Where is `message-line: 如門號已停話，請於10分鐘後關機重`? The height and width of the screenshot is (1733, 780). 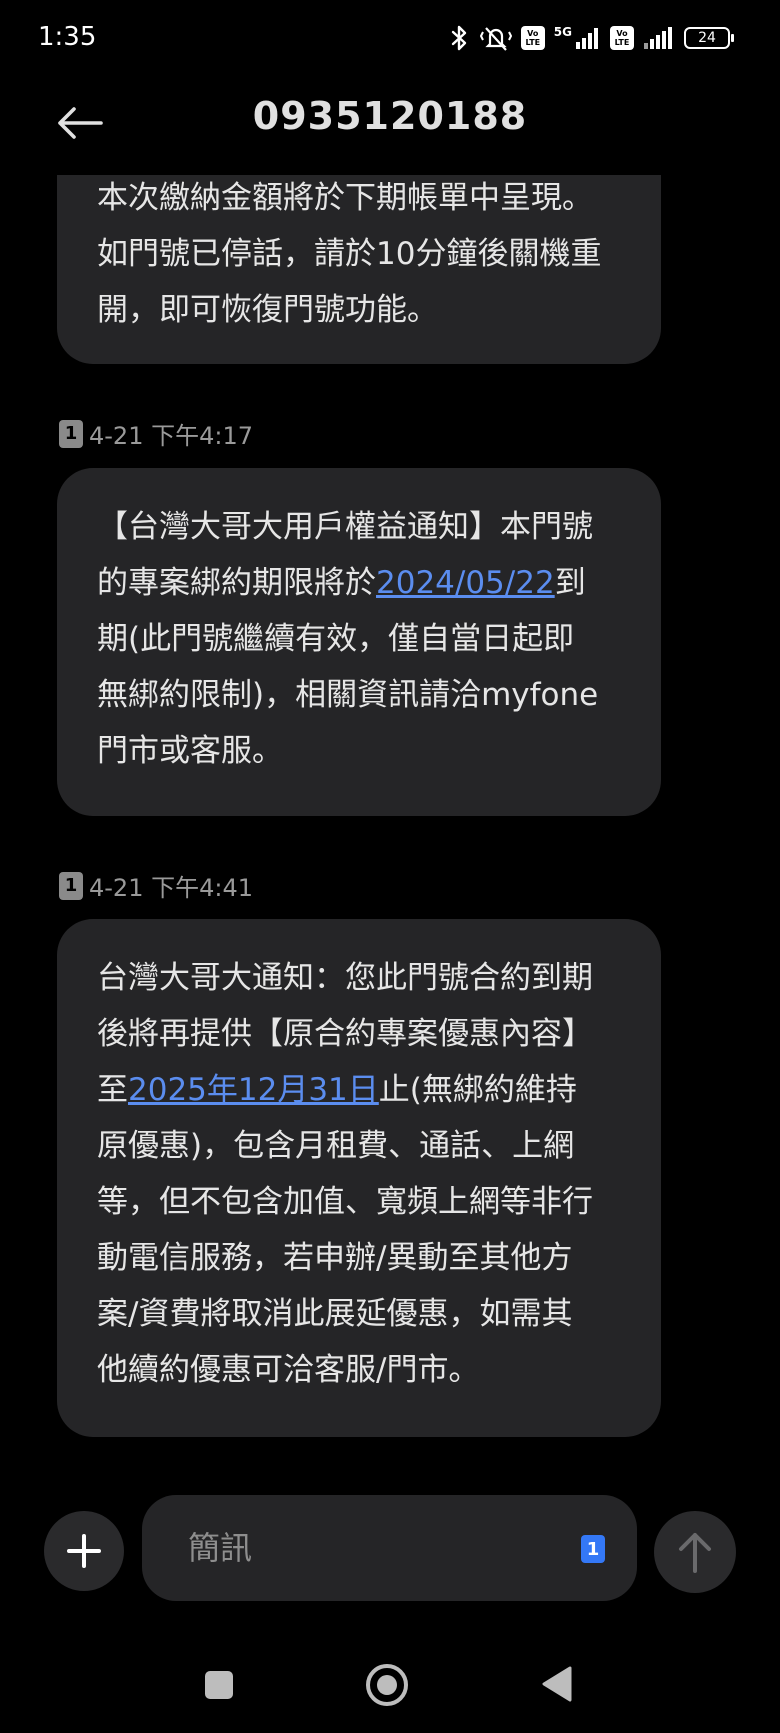 message-line: 如門號已停話，請於10分鐘後關機重 is located at coordinates (349, 254).